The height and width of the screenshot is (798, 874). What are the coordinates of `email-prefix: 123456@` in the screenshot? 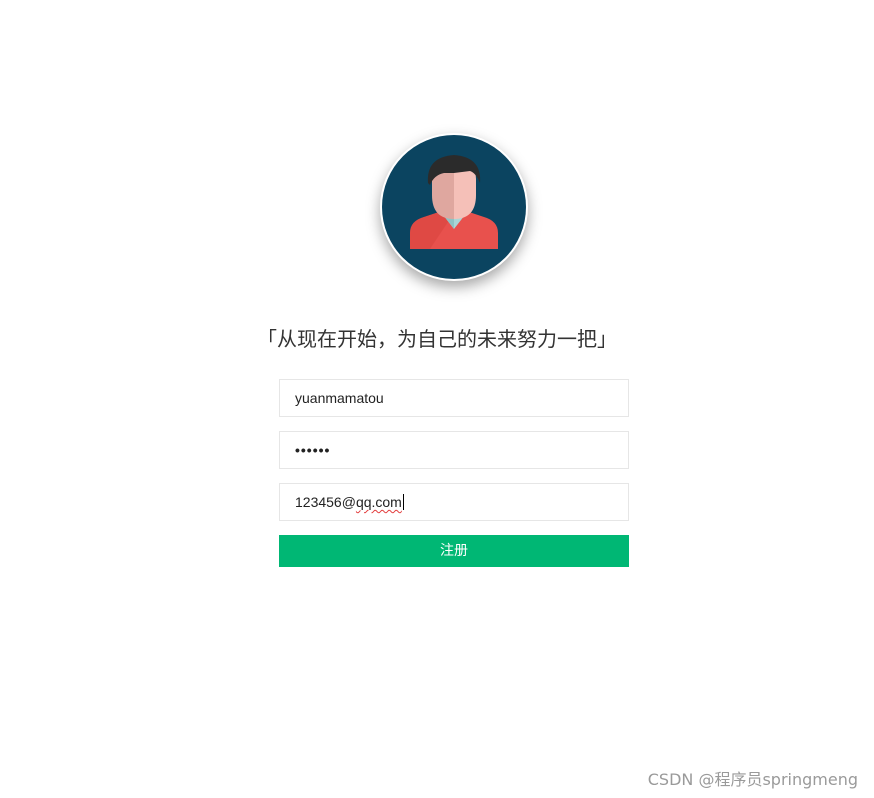 It's located at (325, 502).